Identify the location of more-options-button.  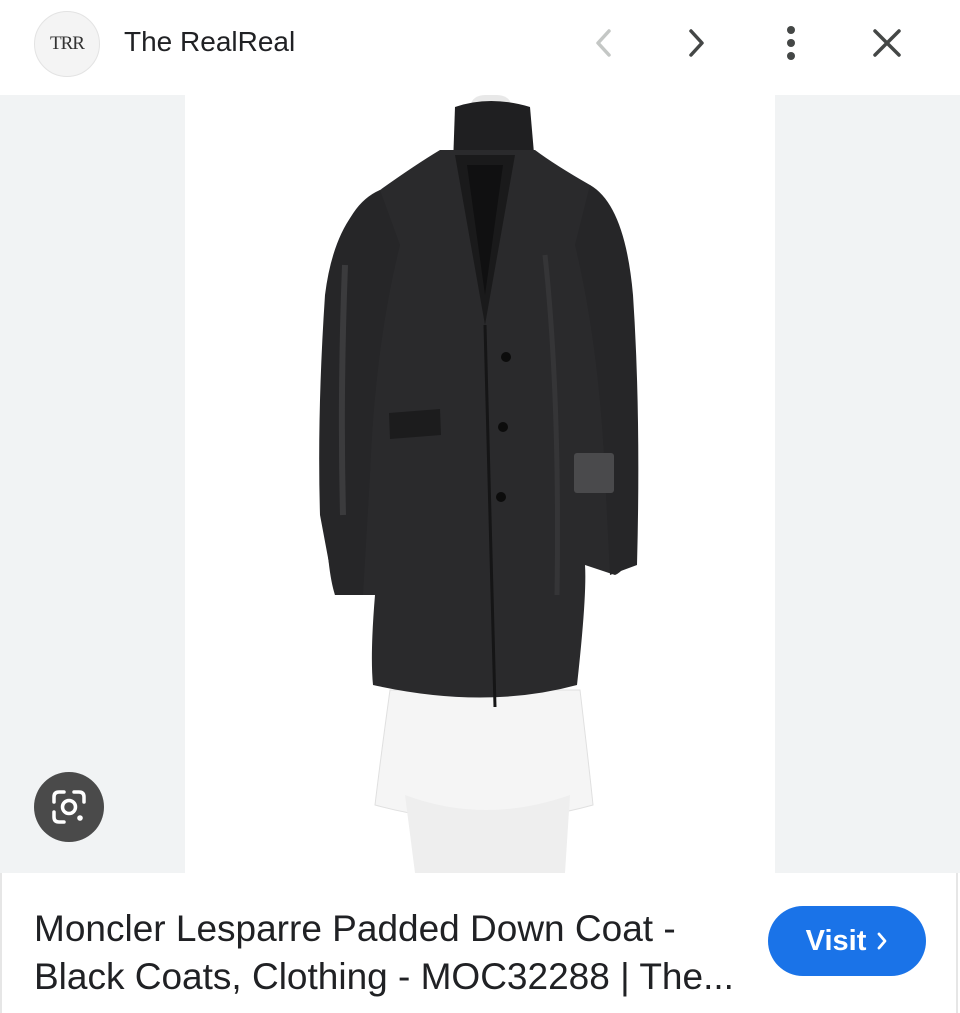
(791, 43).